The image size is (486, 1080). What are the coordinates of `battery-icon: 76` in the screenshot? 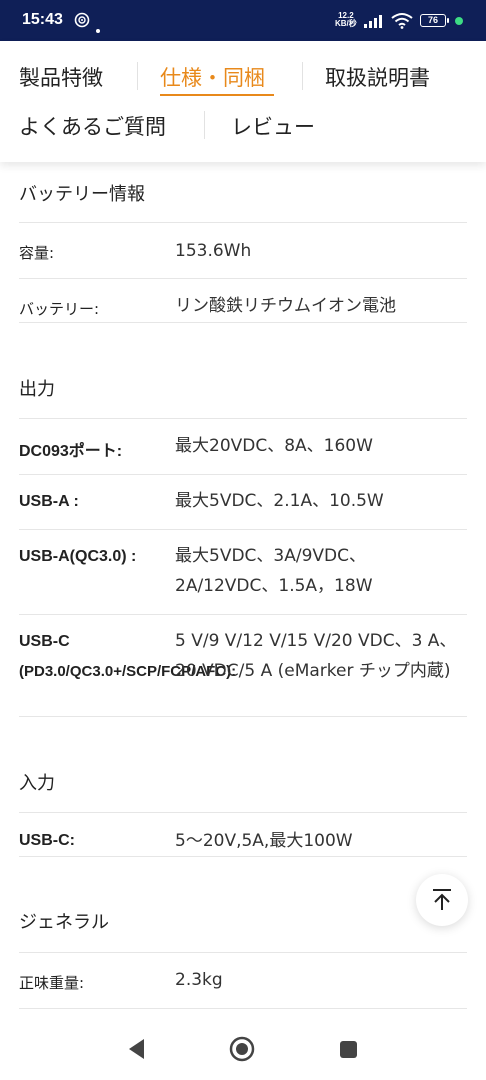 It's located at (434, 20).